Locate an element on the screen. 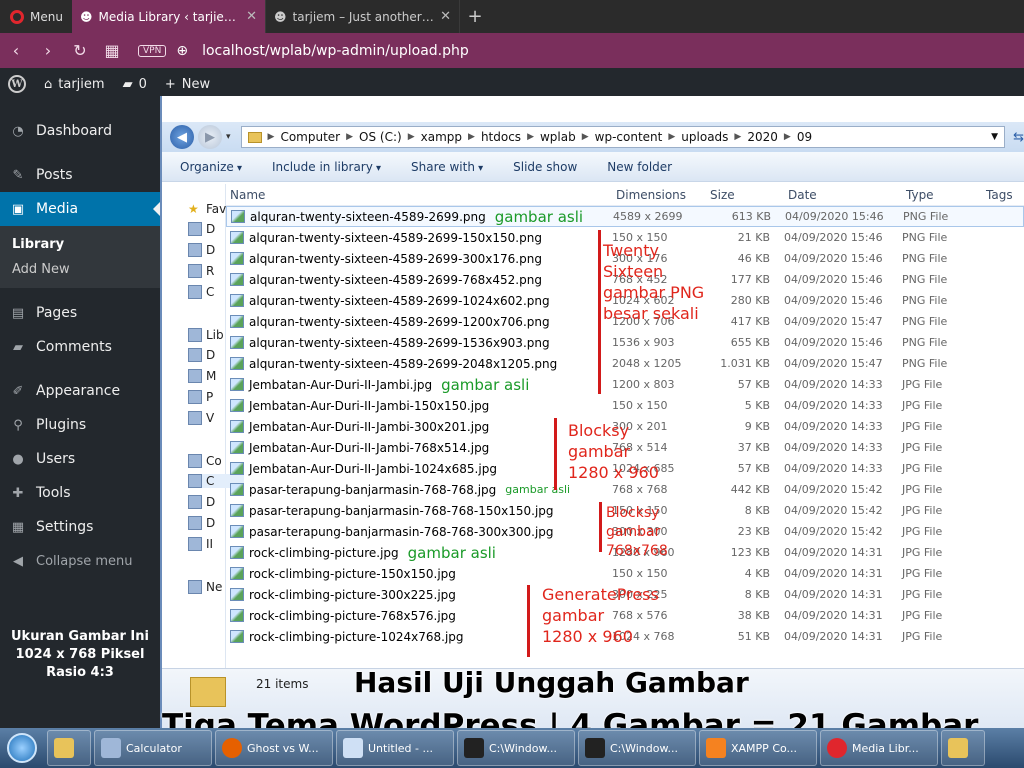 The height and width of the screenshot is (768, 1024). nav-item: C is located at coordinates (201, 292).